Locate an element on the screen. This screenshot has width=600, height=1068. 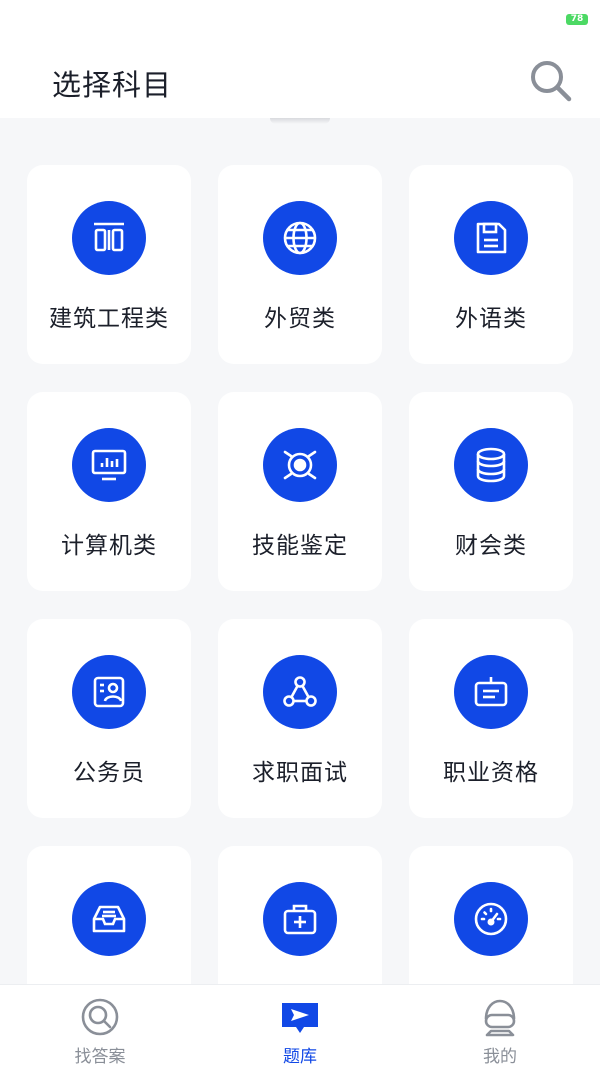
id-card-icon is located at coordinates (109, 692).